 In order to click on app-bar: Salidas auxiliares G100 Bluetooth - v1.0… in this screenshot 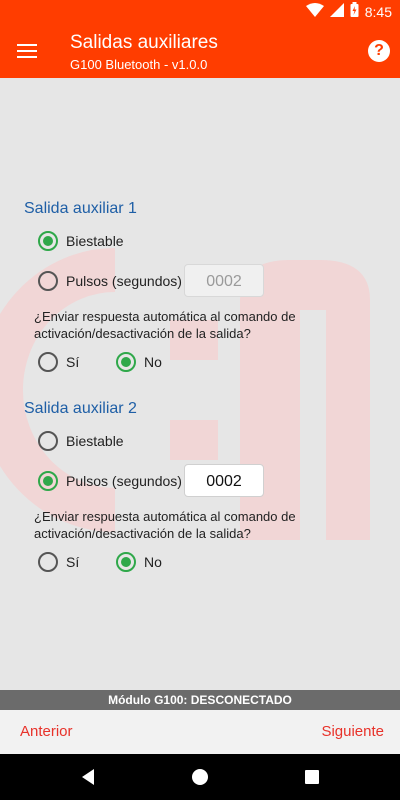, I will do `click(200, 51)`.